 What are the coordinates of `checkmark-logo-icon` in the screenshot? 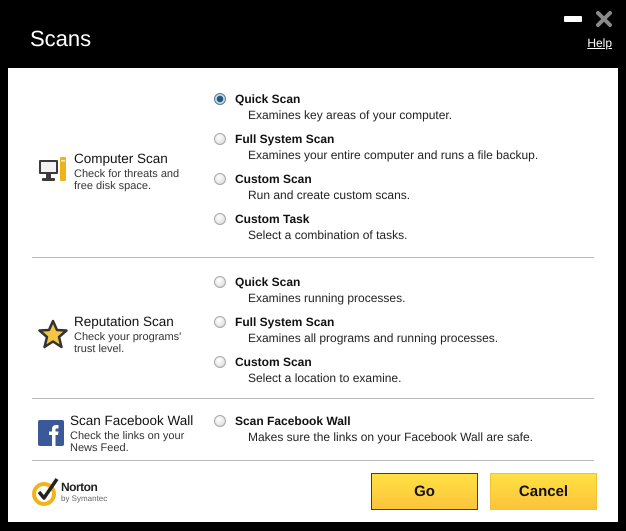 It's located at (46, 491).